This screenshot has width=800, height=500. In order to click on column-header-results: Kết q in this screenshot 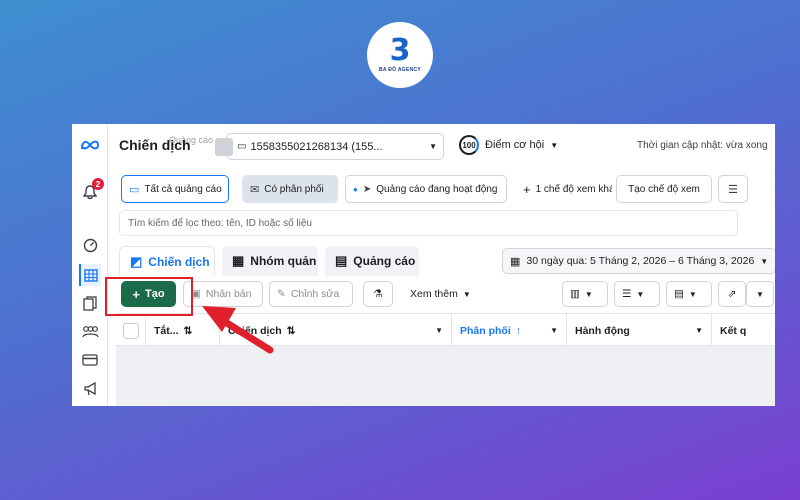, I will do `click(743, 330)`.